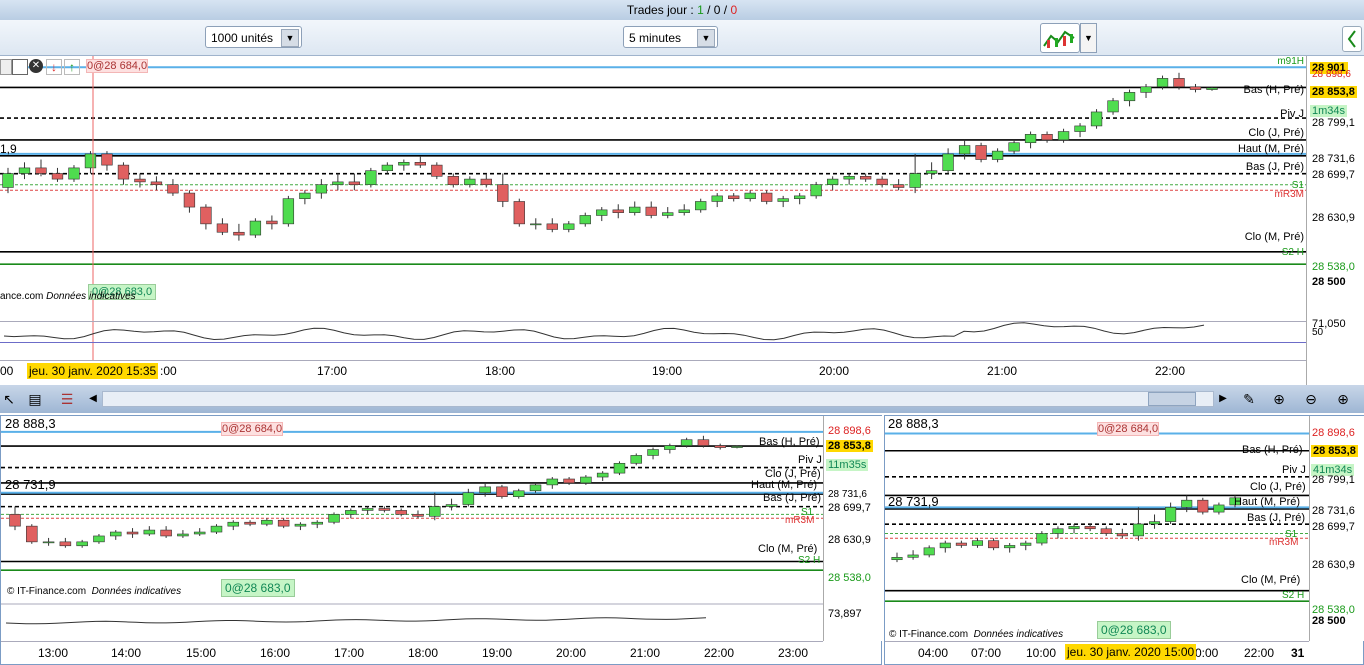  What do you see at coordinates (93, 399) in the screenshot?
I see `scroll-left-icon: ◀` at bounding box center [93, 399].